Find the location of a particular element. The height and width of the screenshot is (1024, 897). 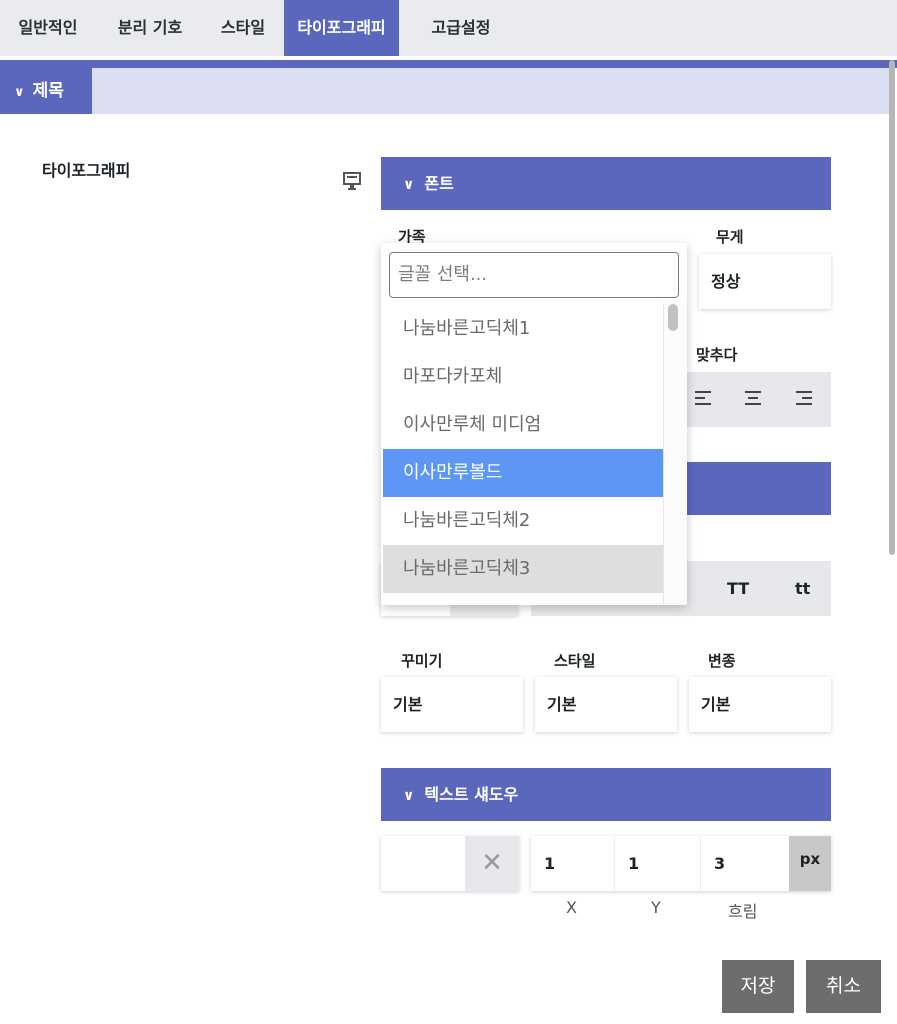

font-panel-title: 폰트 is located at coordinates (439, 183).